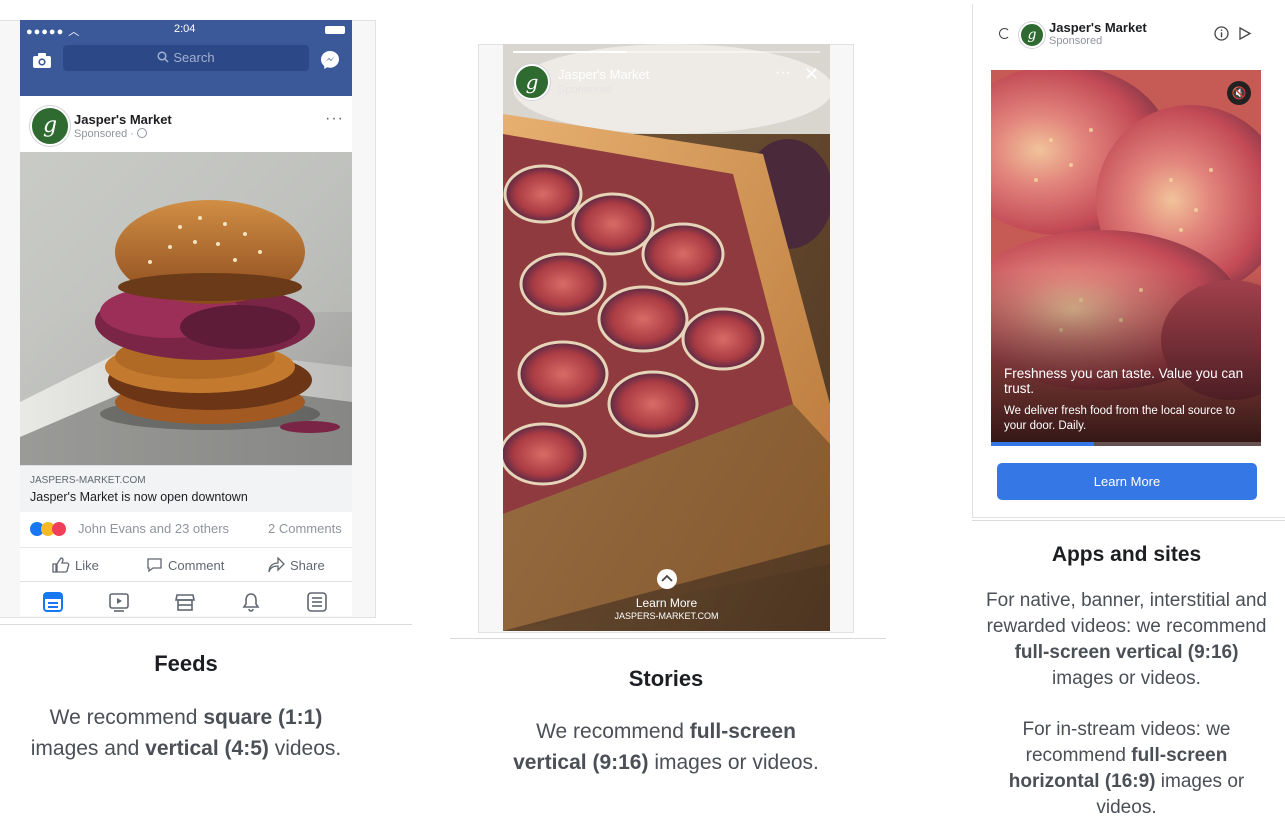  What do you see at coordinates (1126, 652) in the screenshot?
I see `apps-p1-line3-bold: full-screen vertical (9:16)` at bounding box center [1126, 652].